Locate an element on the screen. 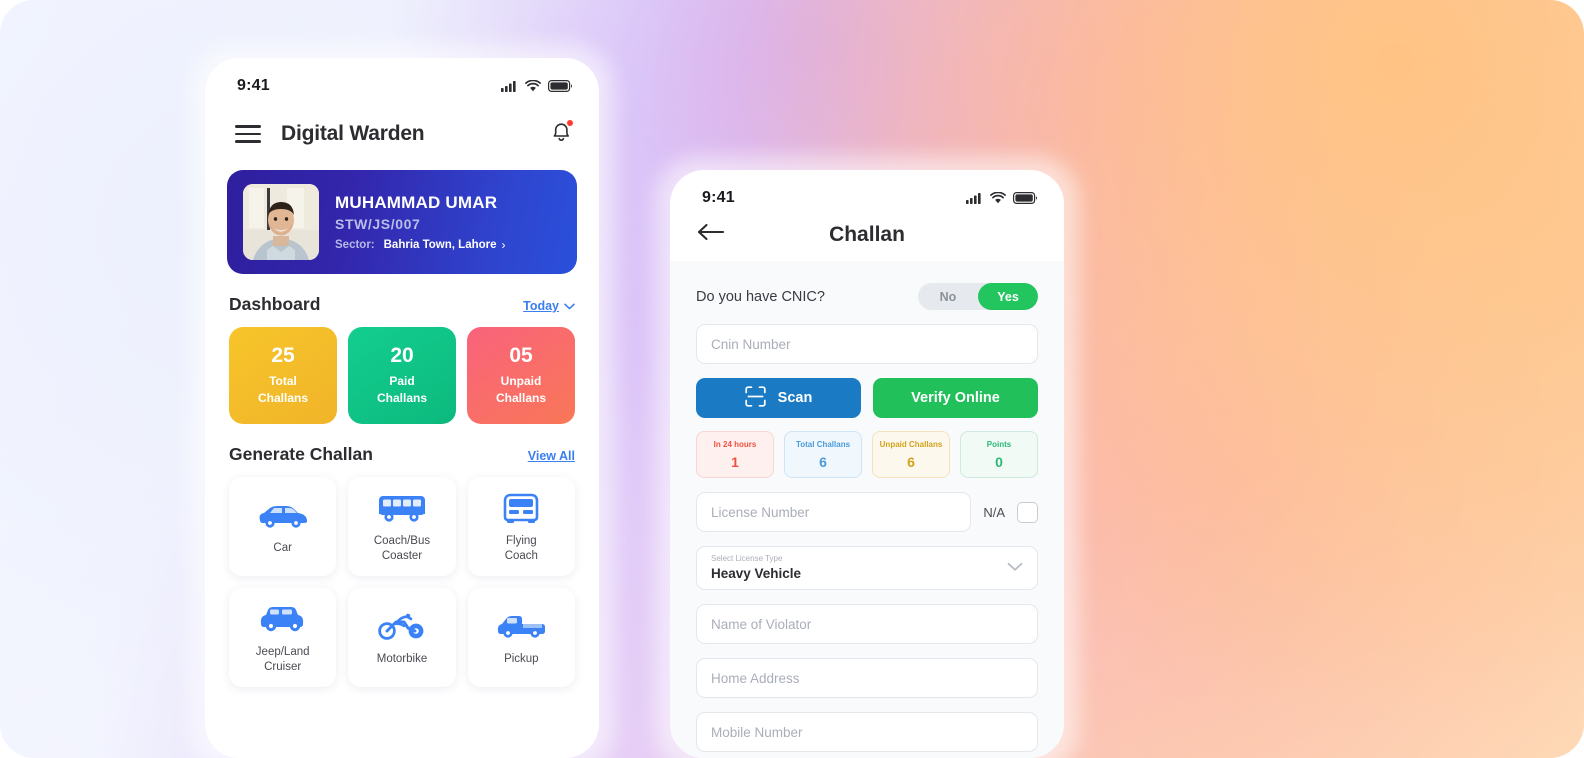  cnic-toggle: No Yes is located at coordinates (978, 296).